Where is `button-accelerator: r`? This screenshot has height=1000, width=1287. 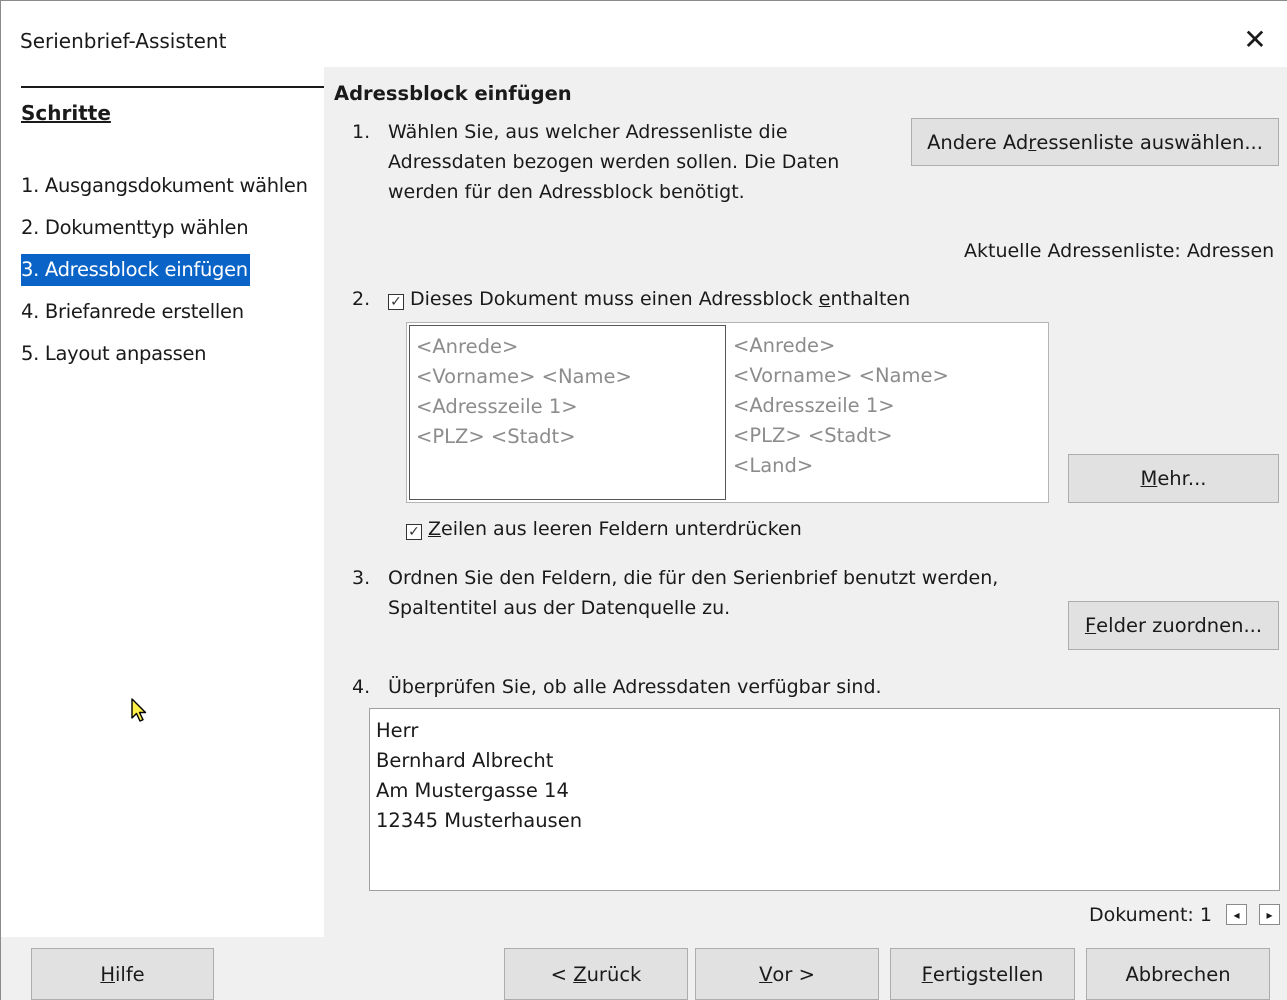
button-accelerator: r is located at coordinates (1032, 142).